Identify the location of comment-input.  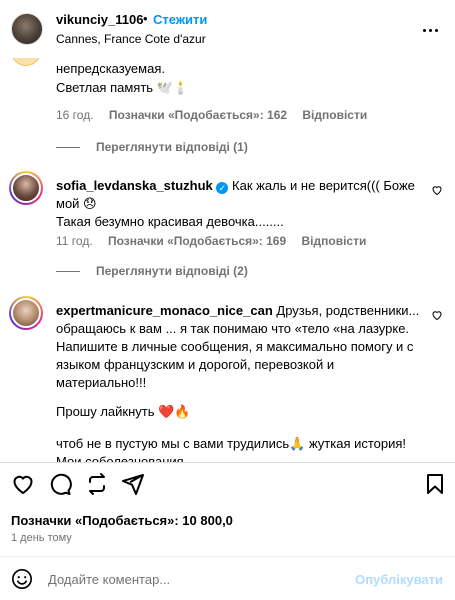
(198, 579).